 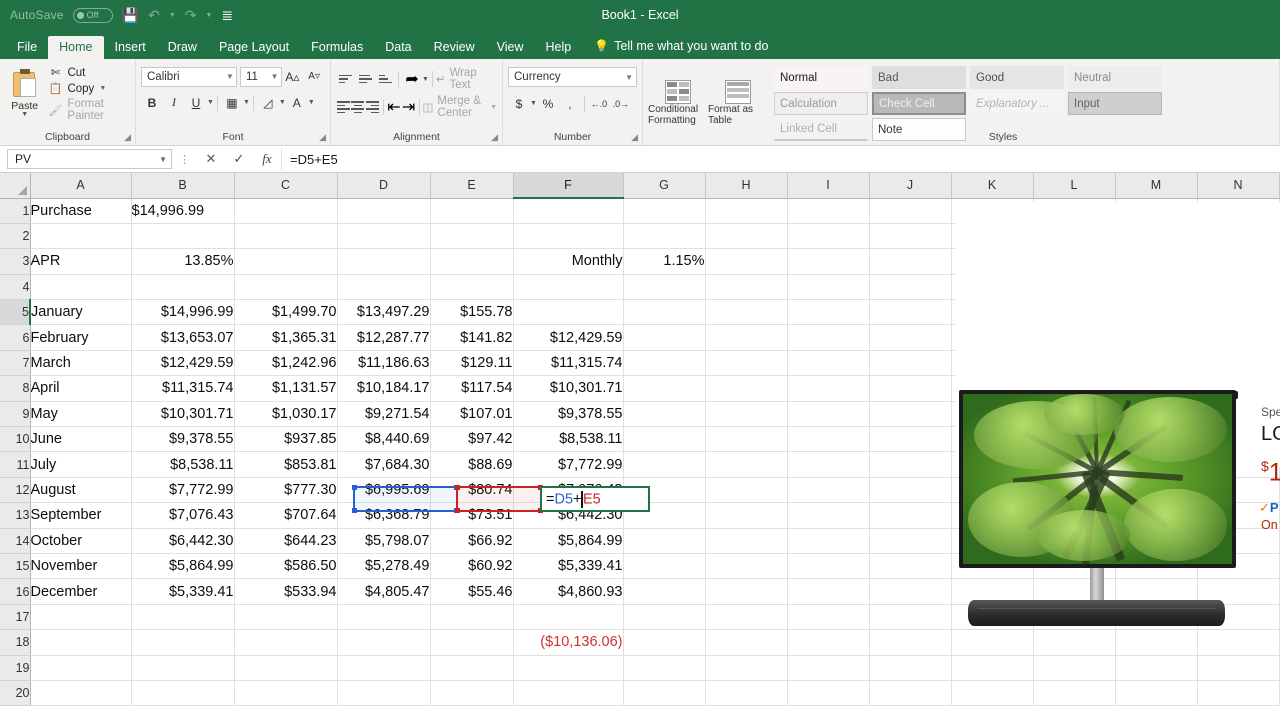 I want to click on cell-F7: $11,315.74, so click(x=568, y=363).